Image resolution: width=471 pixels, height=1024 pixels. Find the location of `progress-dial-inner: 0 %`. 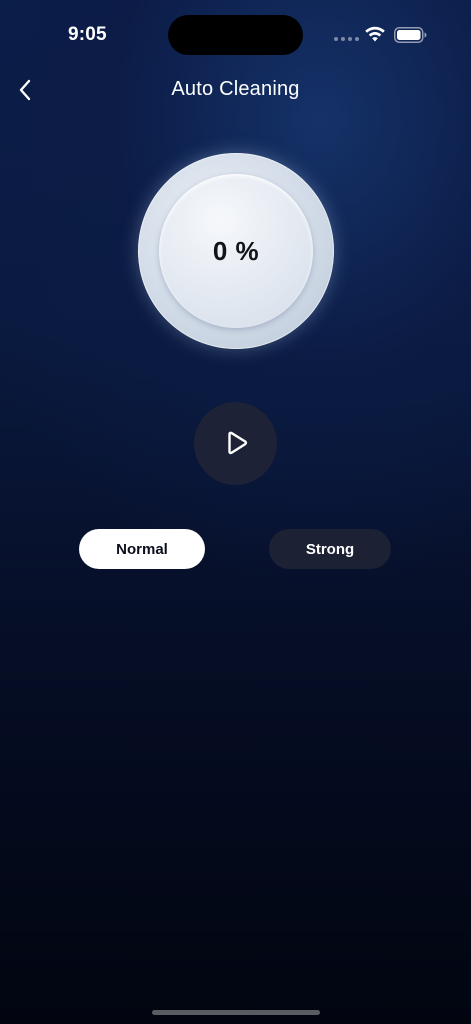

progress-dial-inner: 0 % is located at coordinates (236, 251).